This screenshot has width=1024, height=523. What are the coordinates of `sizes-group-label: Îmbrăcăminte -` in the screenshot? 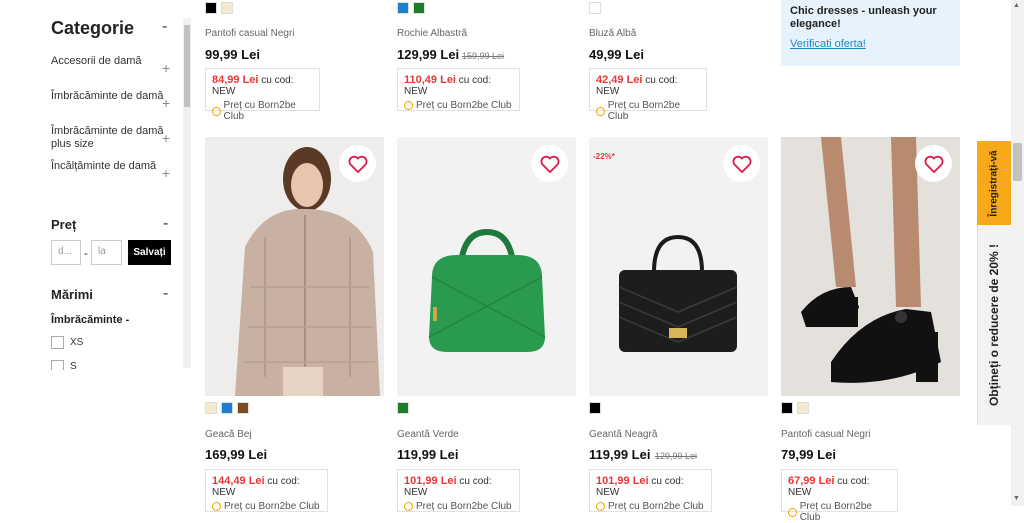 It's located at (90, 320).